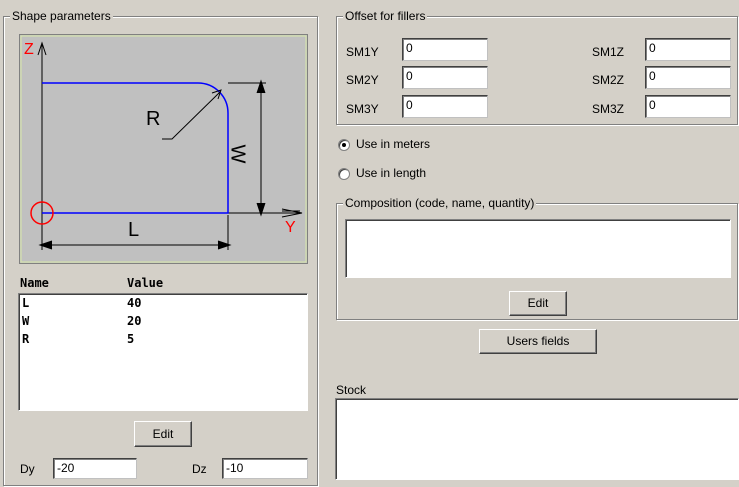 The width and height of the screenshot is (739, 487). I want to click on r-dimension-label: R, so click(153, 119).